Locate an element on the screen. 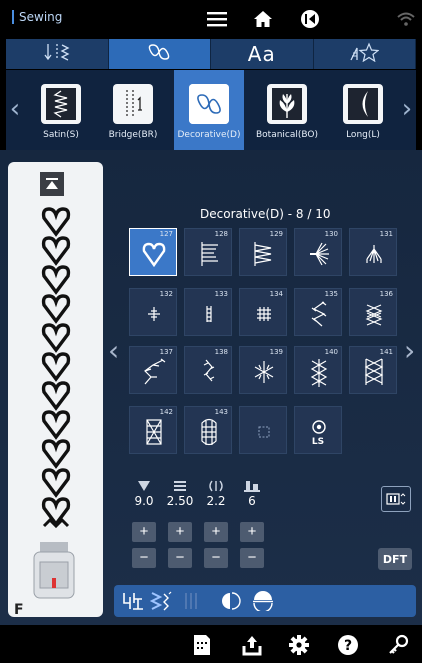  tension-minus-button: − is located at coordinates (252, 558).